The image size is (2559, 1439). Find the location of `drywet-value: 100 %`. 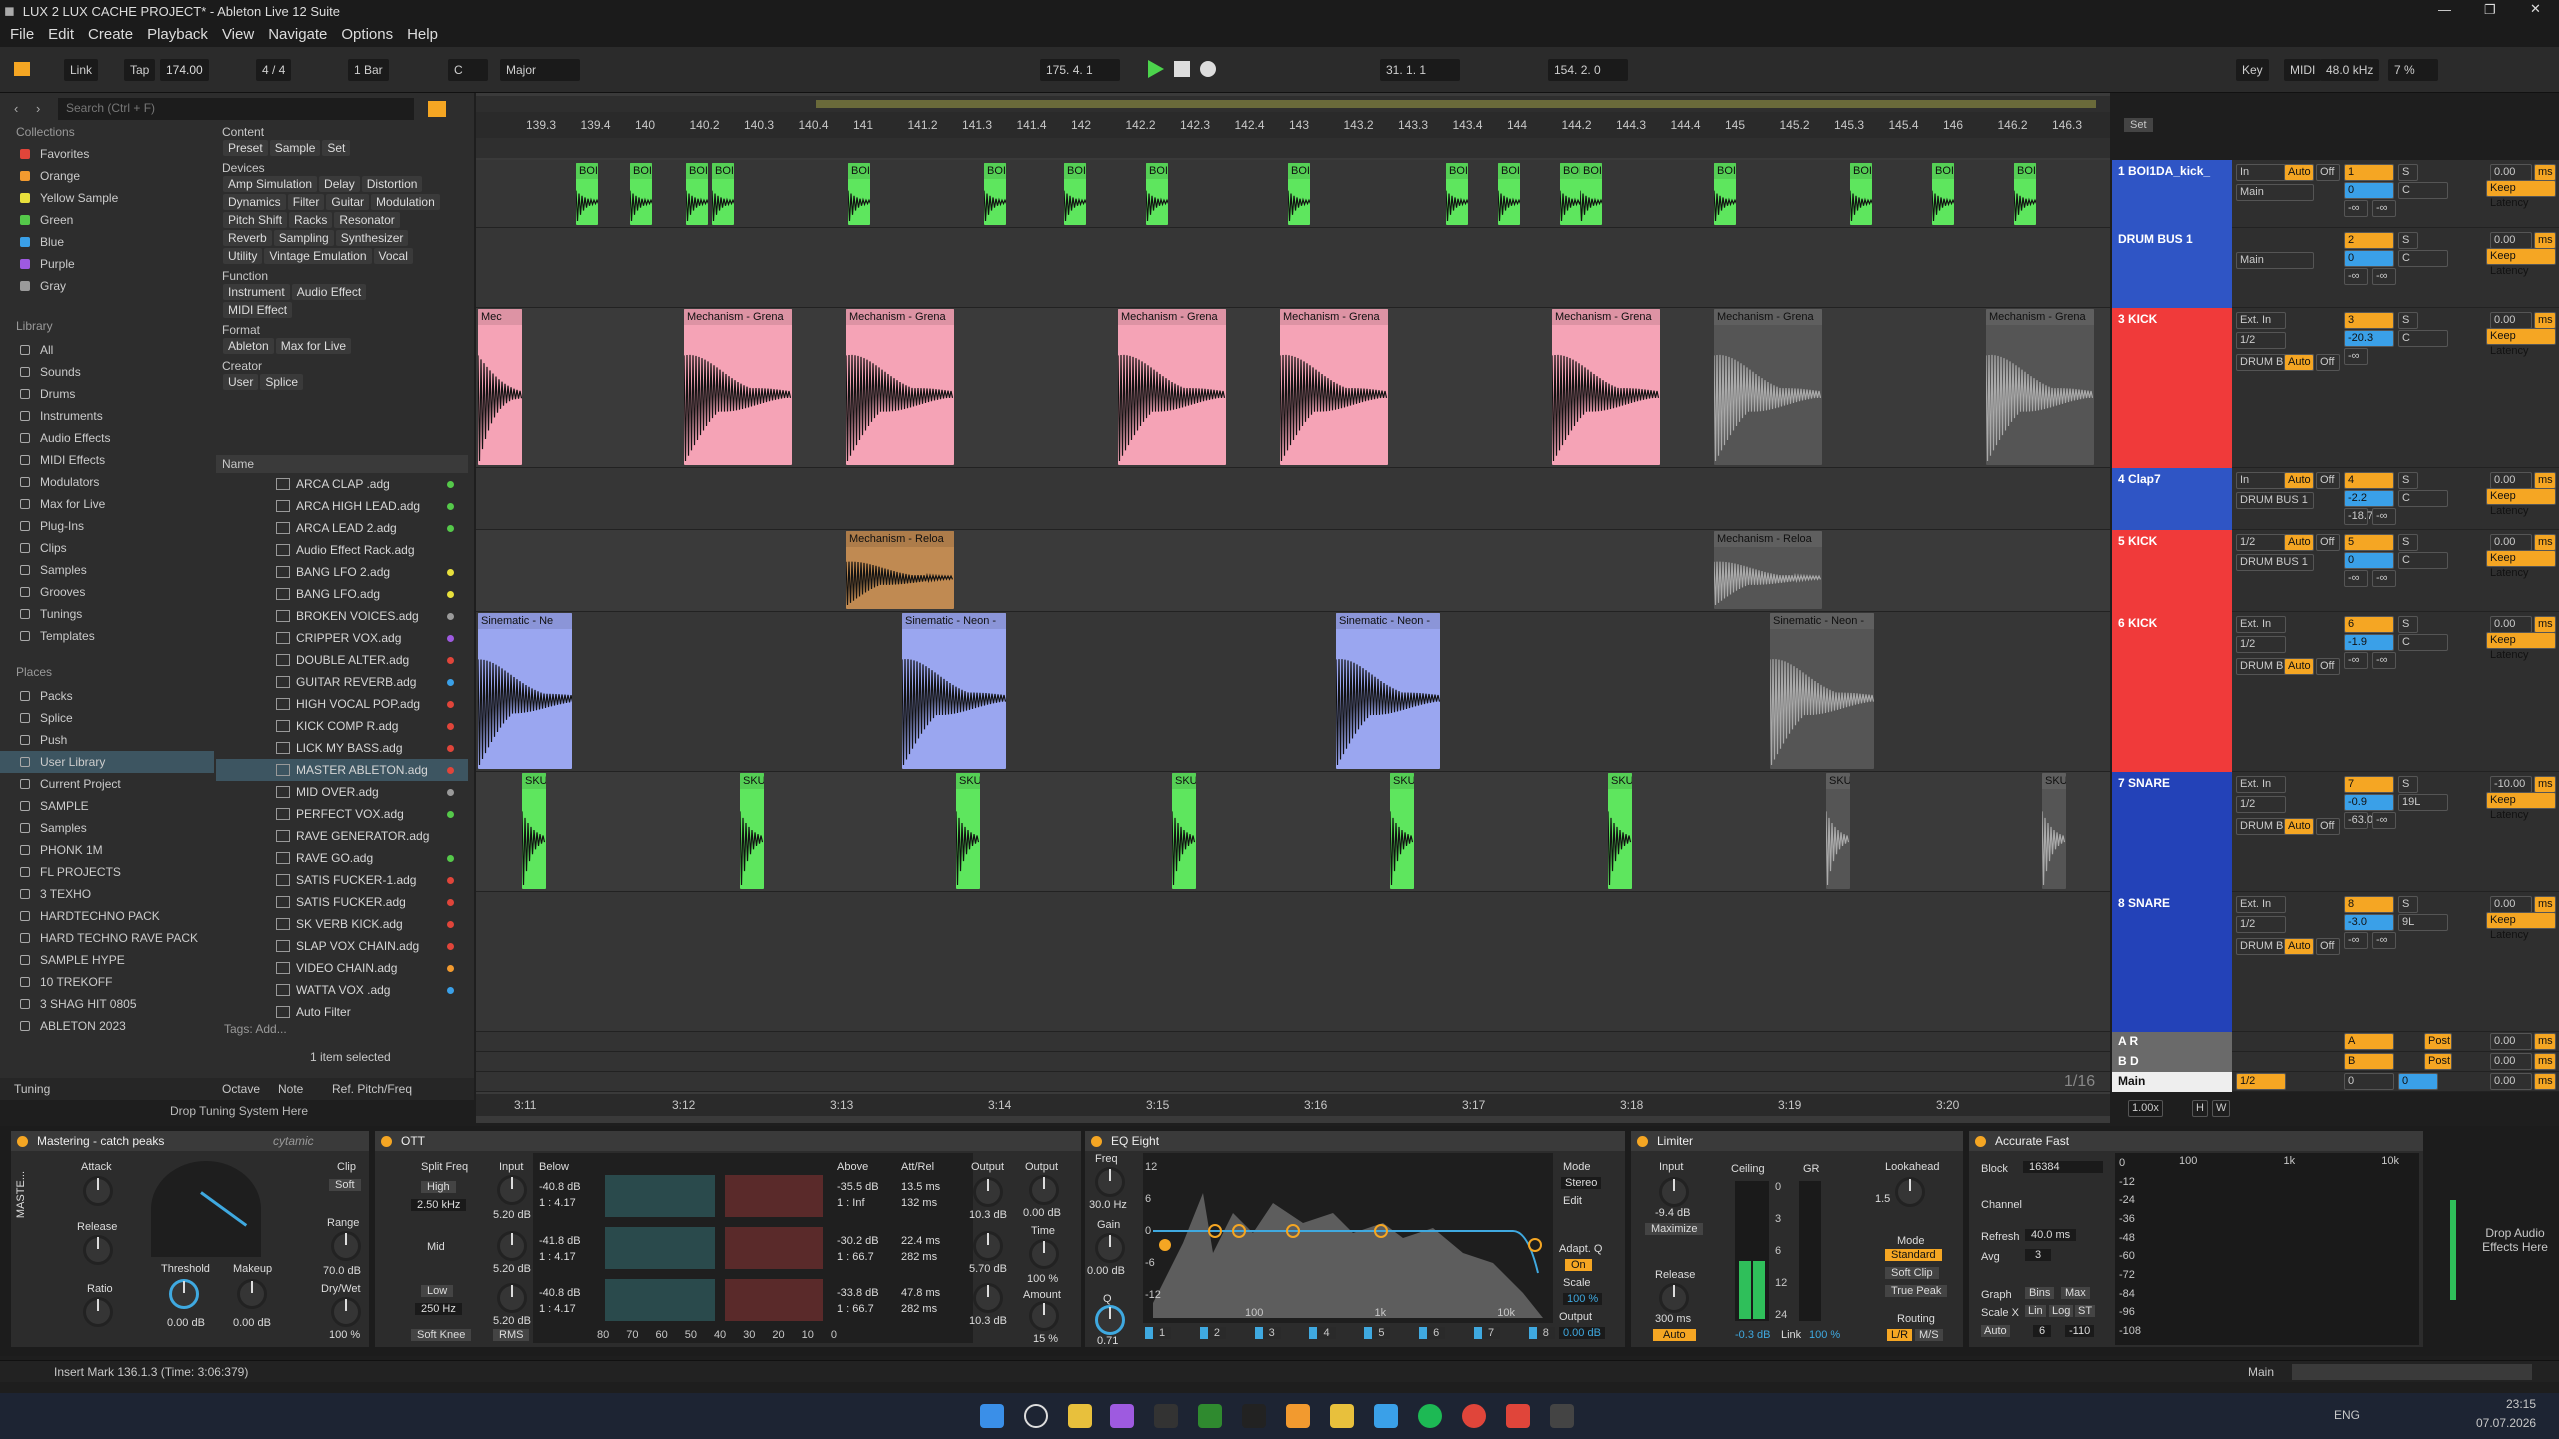

drywet-value: 100 % is located at coordinates (344, 1335).